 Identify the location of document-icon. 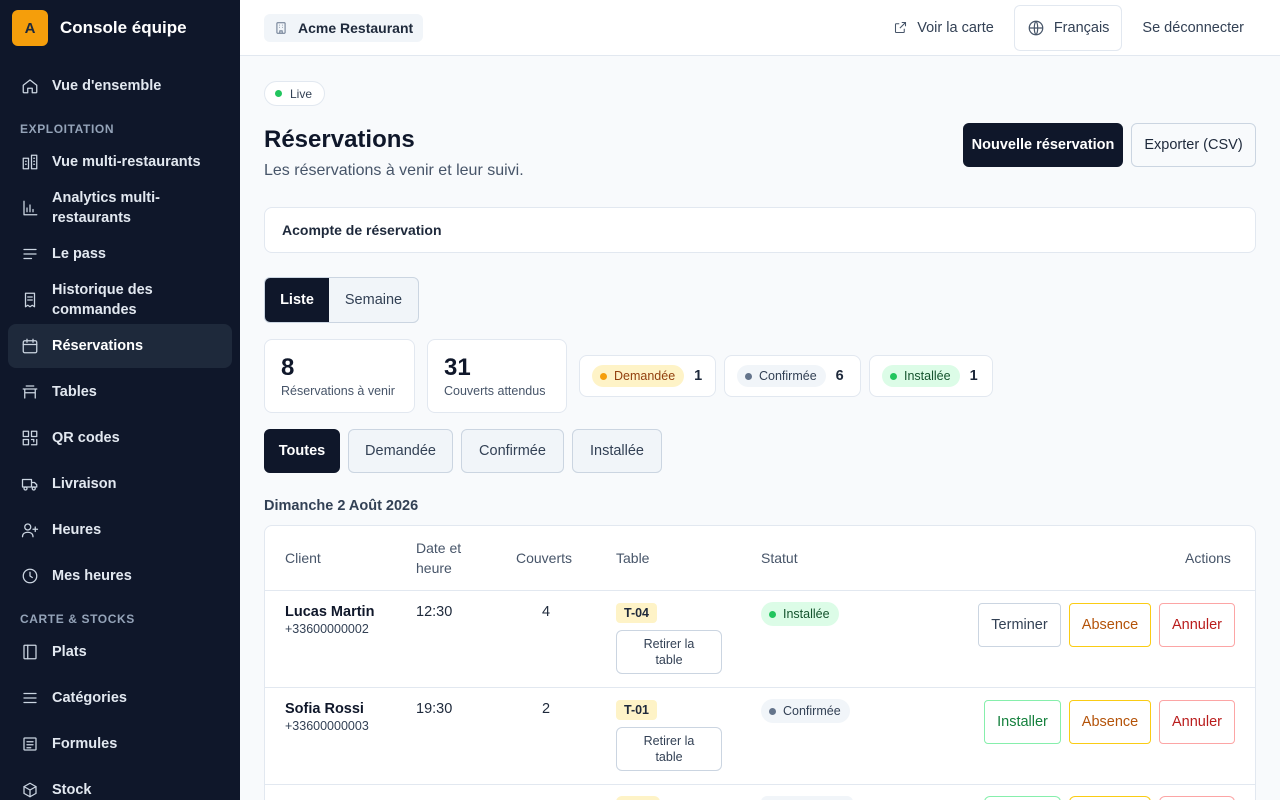
(30, 744).